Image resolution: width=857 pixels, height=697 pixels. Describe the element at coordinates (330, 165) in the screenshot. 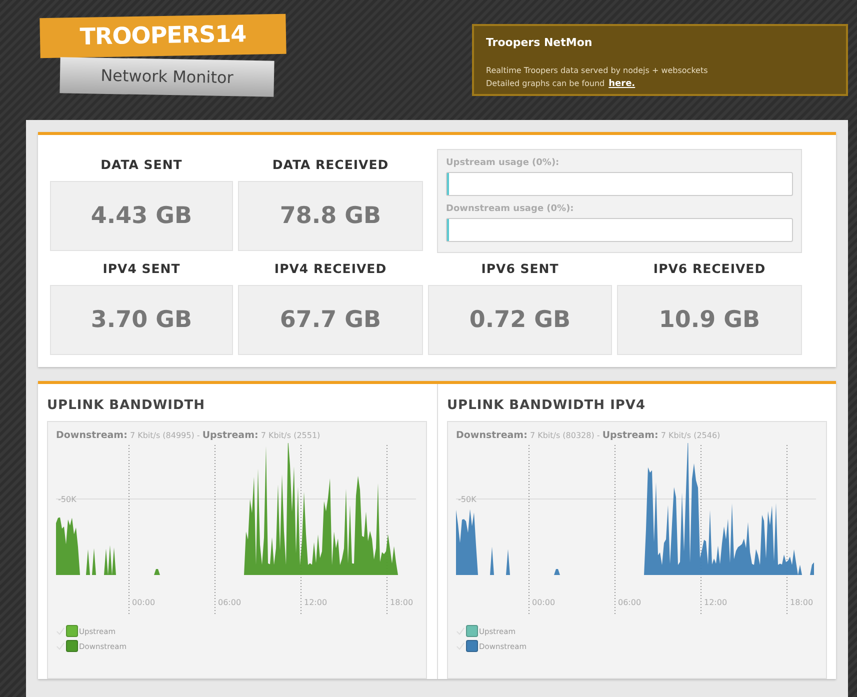

I see `stat-label: DATA RECEIVED` at that location.